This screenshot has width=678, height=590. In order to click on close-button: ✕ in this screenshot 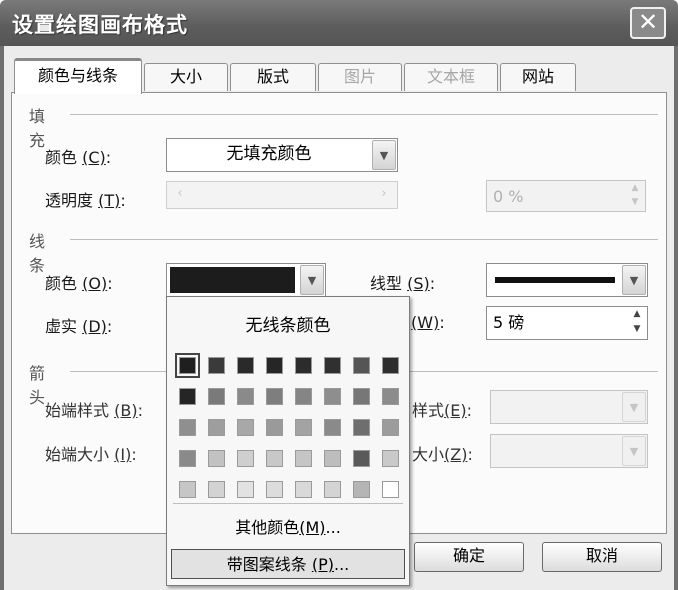, I will do `click(648, 23)`.